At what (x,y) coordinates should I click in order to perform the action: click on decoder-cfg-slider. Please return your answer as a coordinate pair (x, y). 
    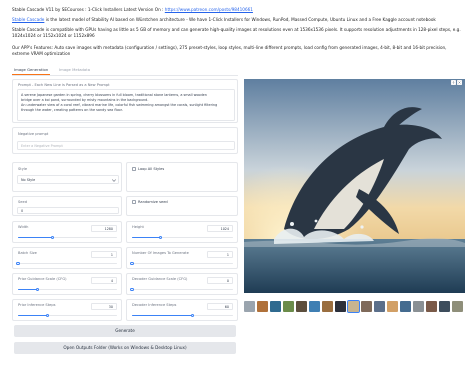
    Looking at the image, I should click on (182, 290).